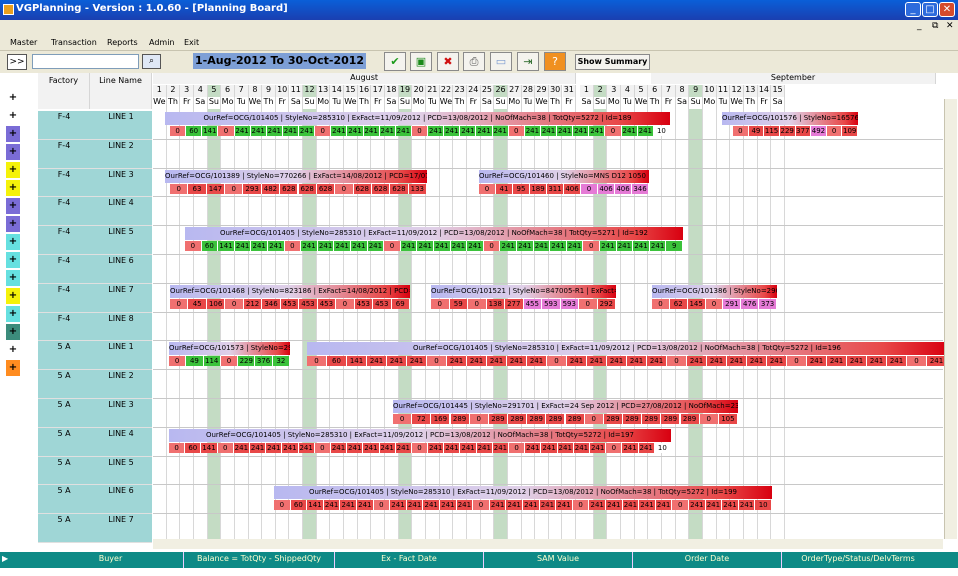 The image size is (958, 576). Describe the element at coordinates (501, 61) in the screenshot. I see `folder-icon: ▭` at that location.